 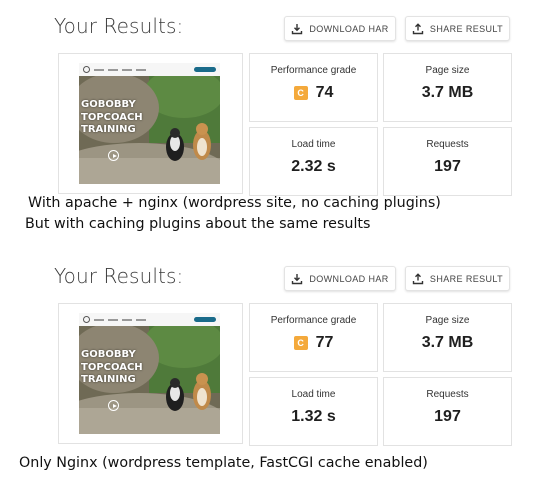 I want to click on load-time-card: Load time 2.32 s, so click(x=313, y=161).